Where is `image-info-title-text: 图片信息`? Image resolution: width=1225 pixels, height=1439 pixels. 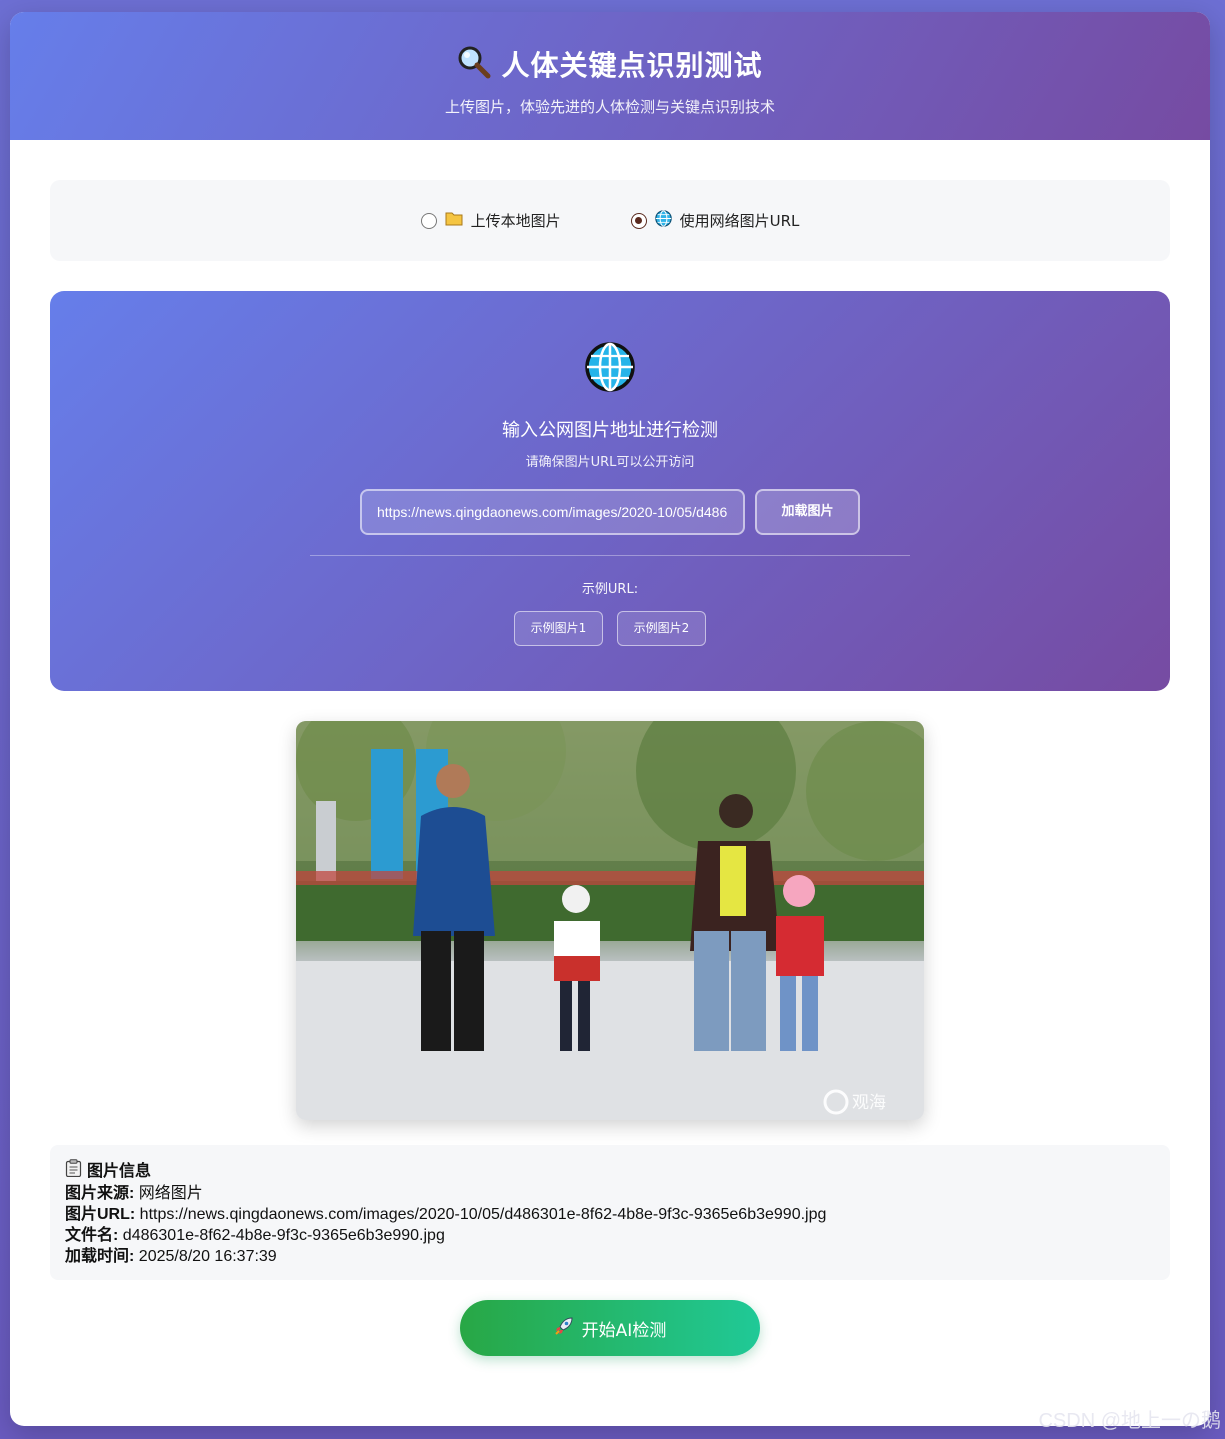
image-info-title-text: 图片信息 is located at coordinates (119, 1171).